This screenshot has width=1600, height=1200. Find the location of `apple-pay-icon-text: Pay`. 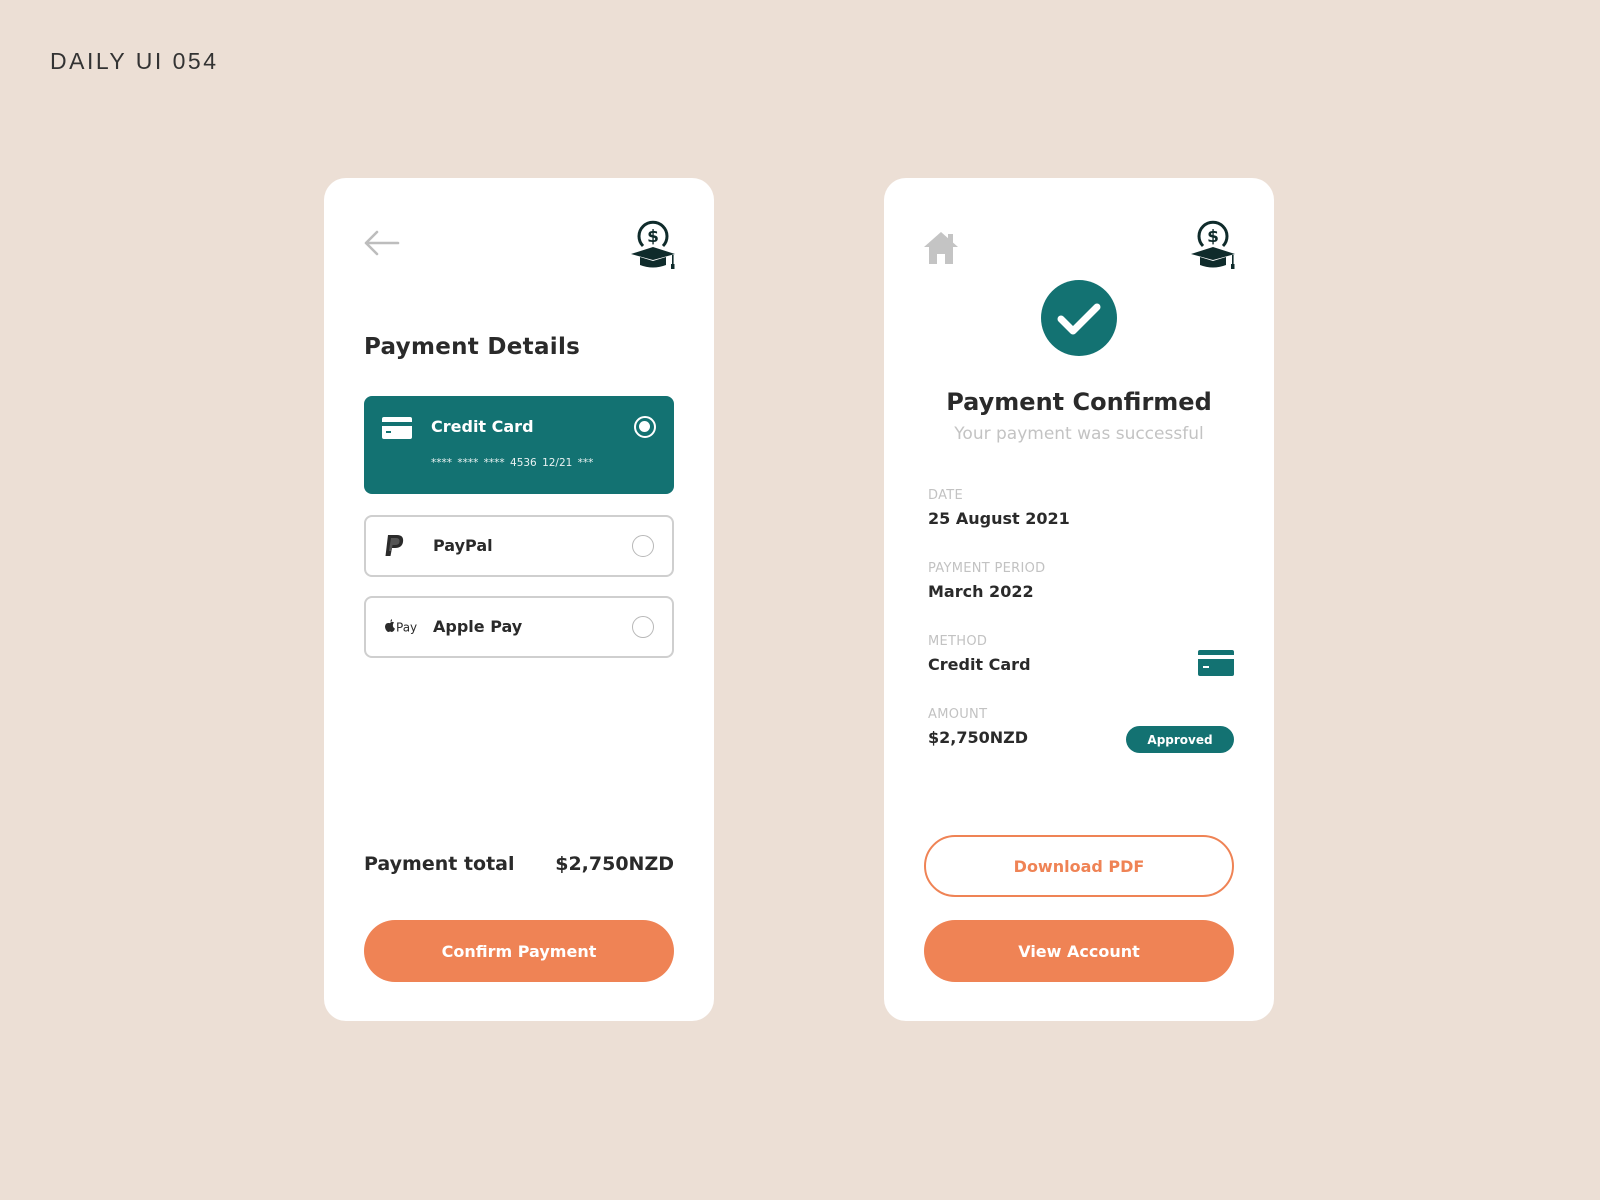

apple-pay-icon-text: Pay is located at coordinates (406, 628).